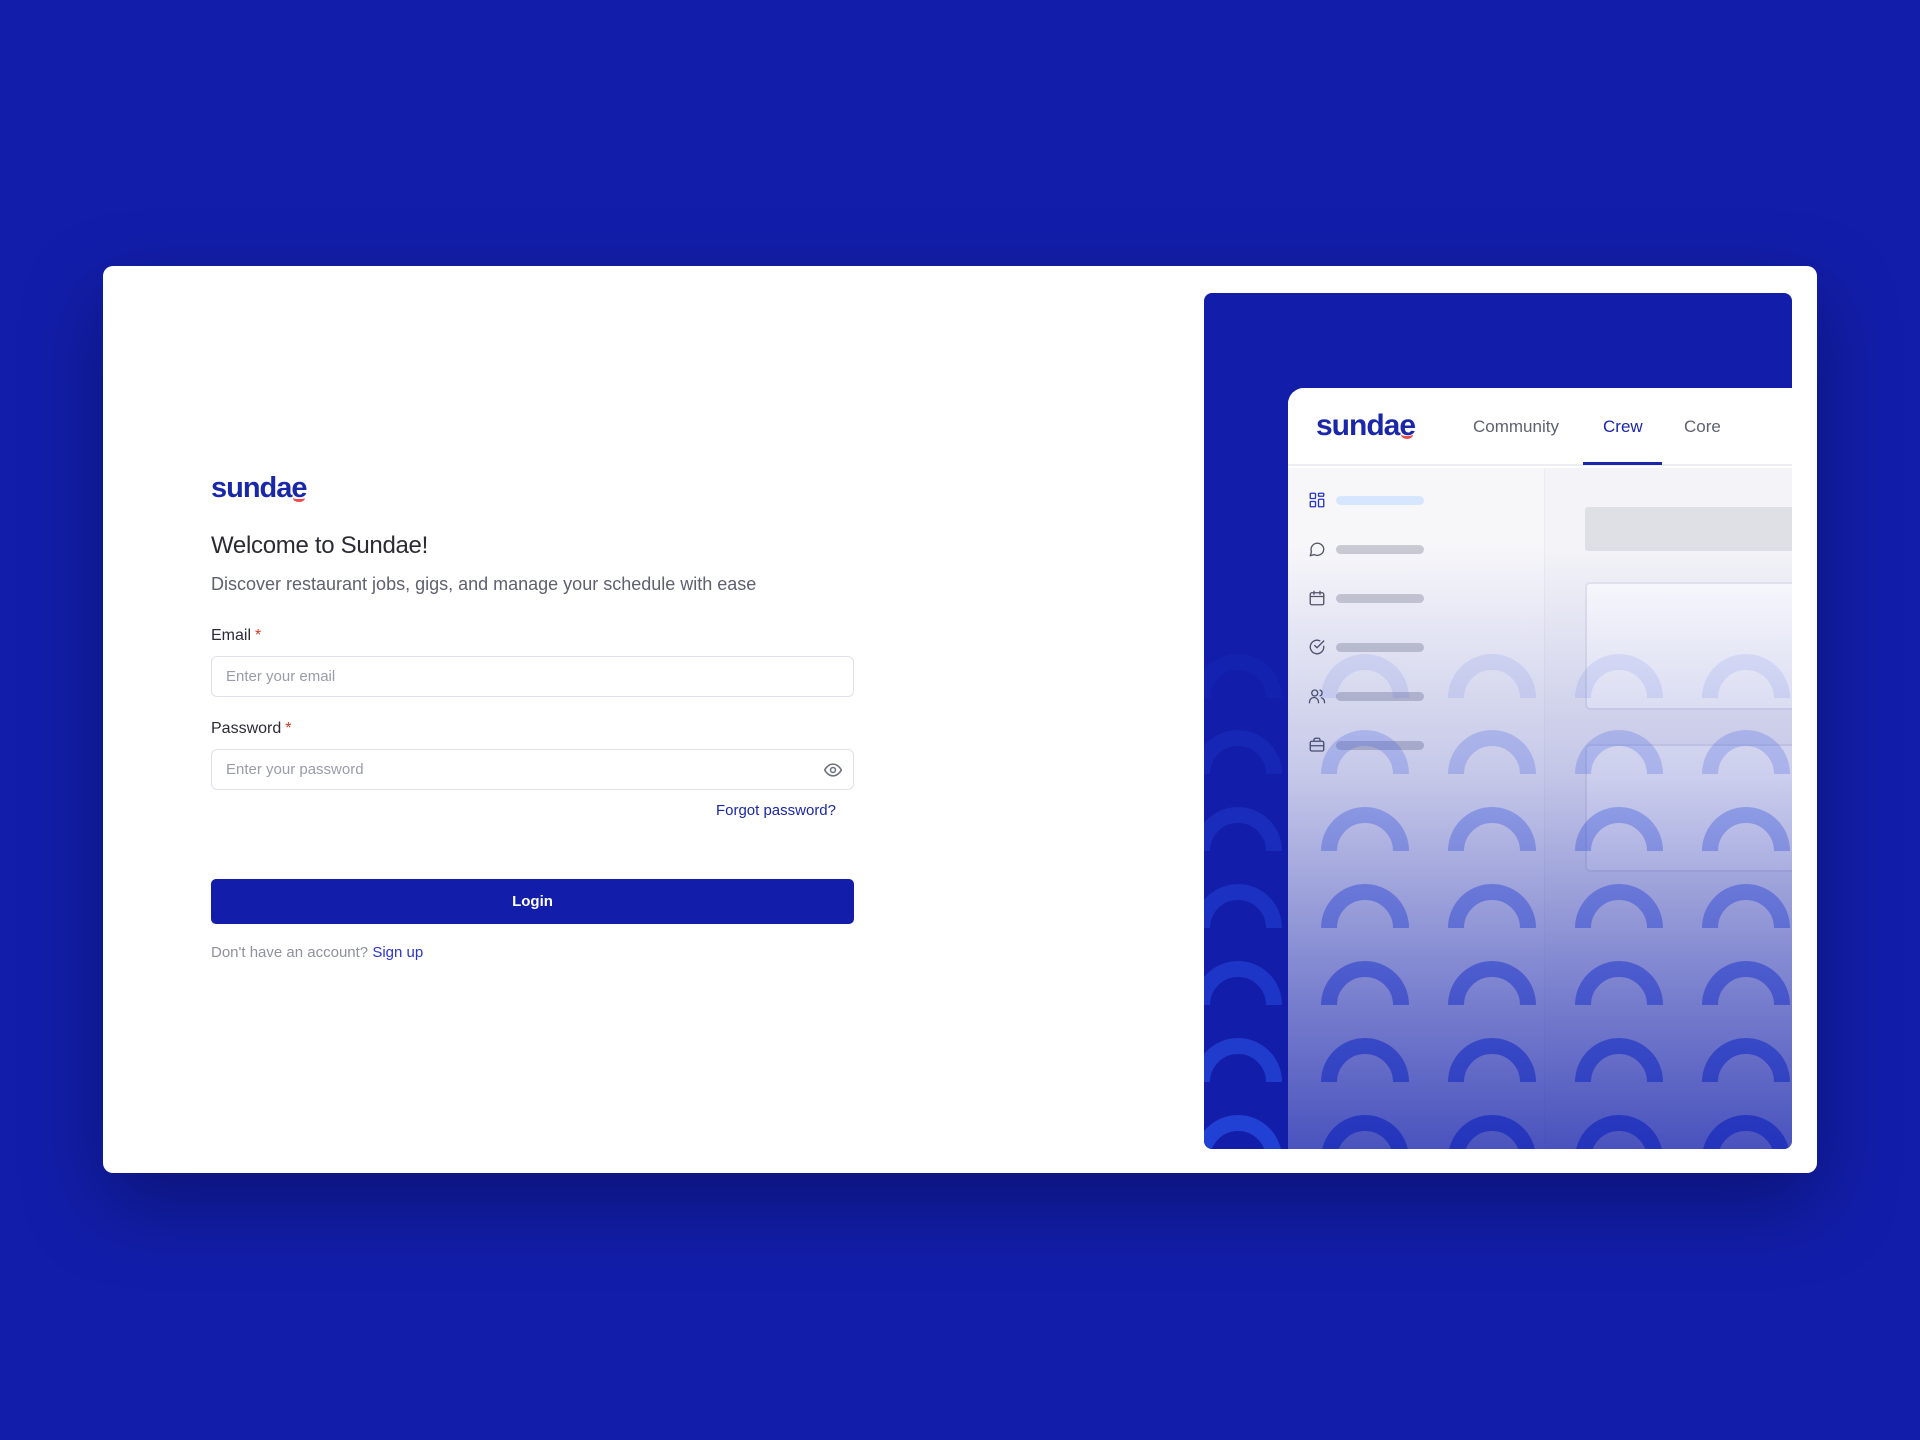 This screenshot has width=1920, height=1440. What do you see at coordinates (281, 676) in the screenshot?
I see `email-placeholder: Enter your email` at bounding box center [281, 676].